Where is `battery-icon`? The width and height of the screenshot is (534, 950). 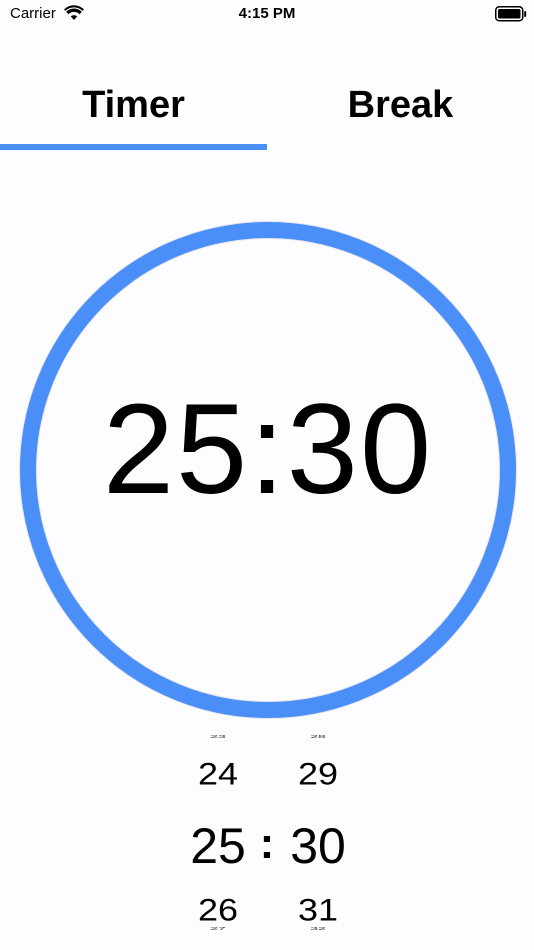 battery-icon is located at coordinates (511, 14).